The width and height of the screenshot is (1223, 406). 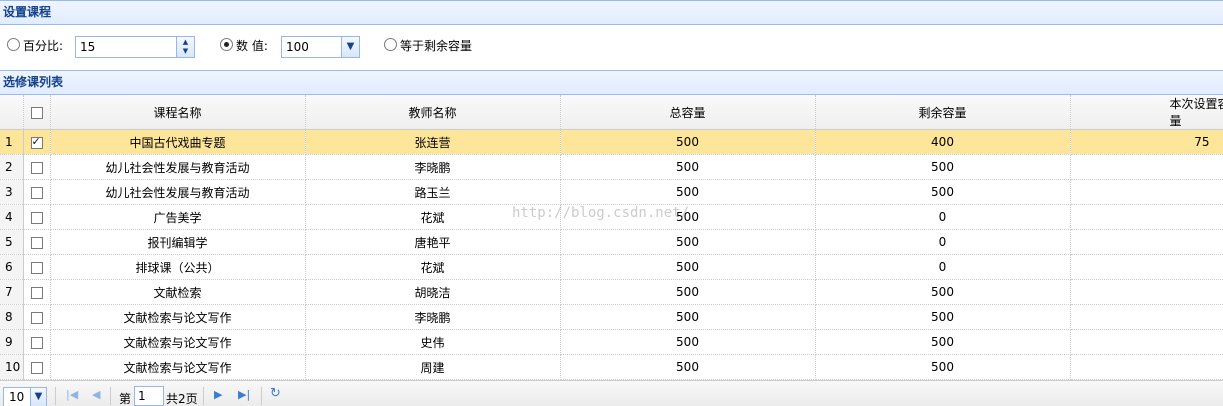 I want to click on course-name-cell: 报刊编辑学, so click(x=178, y=242).